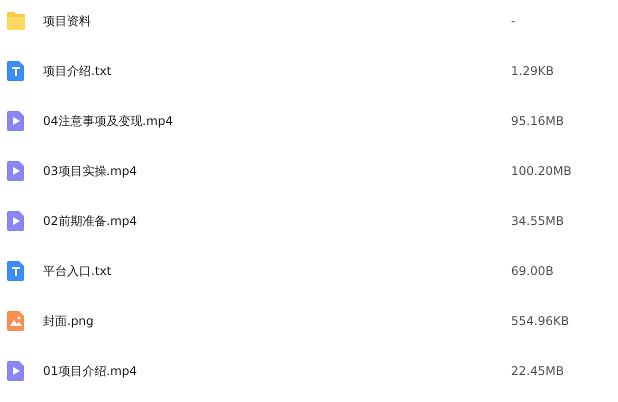 The image size is (618, 402). I want to click on file-name: 03项目实操.mp4, so click(277, 171).